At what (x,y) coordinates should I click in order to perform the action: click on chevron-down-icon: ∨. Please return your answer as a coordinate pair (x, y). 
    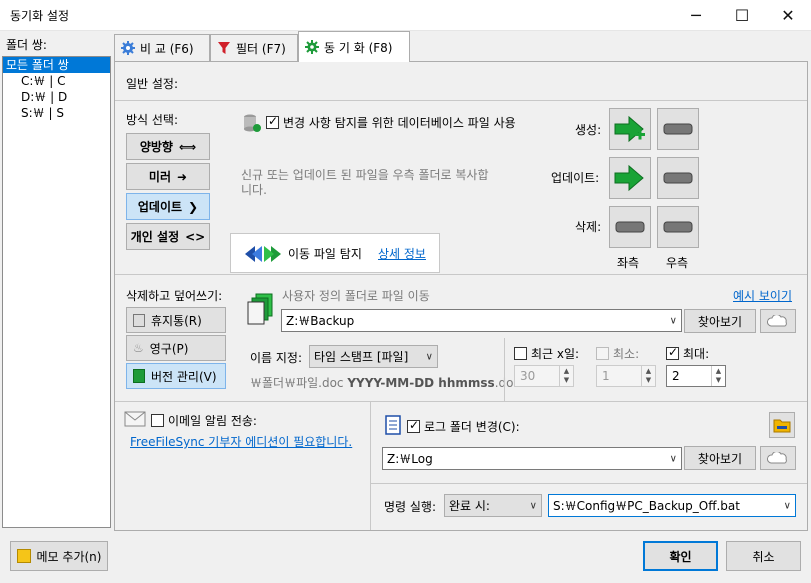
    Looking at the image, I should click on (673, 458).